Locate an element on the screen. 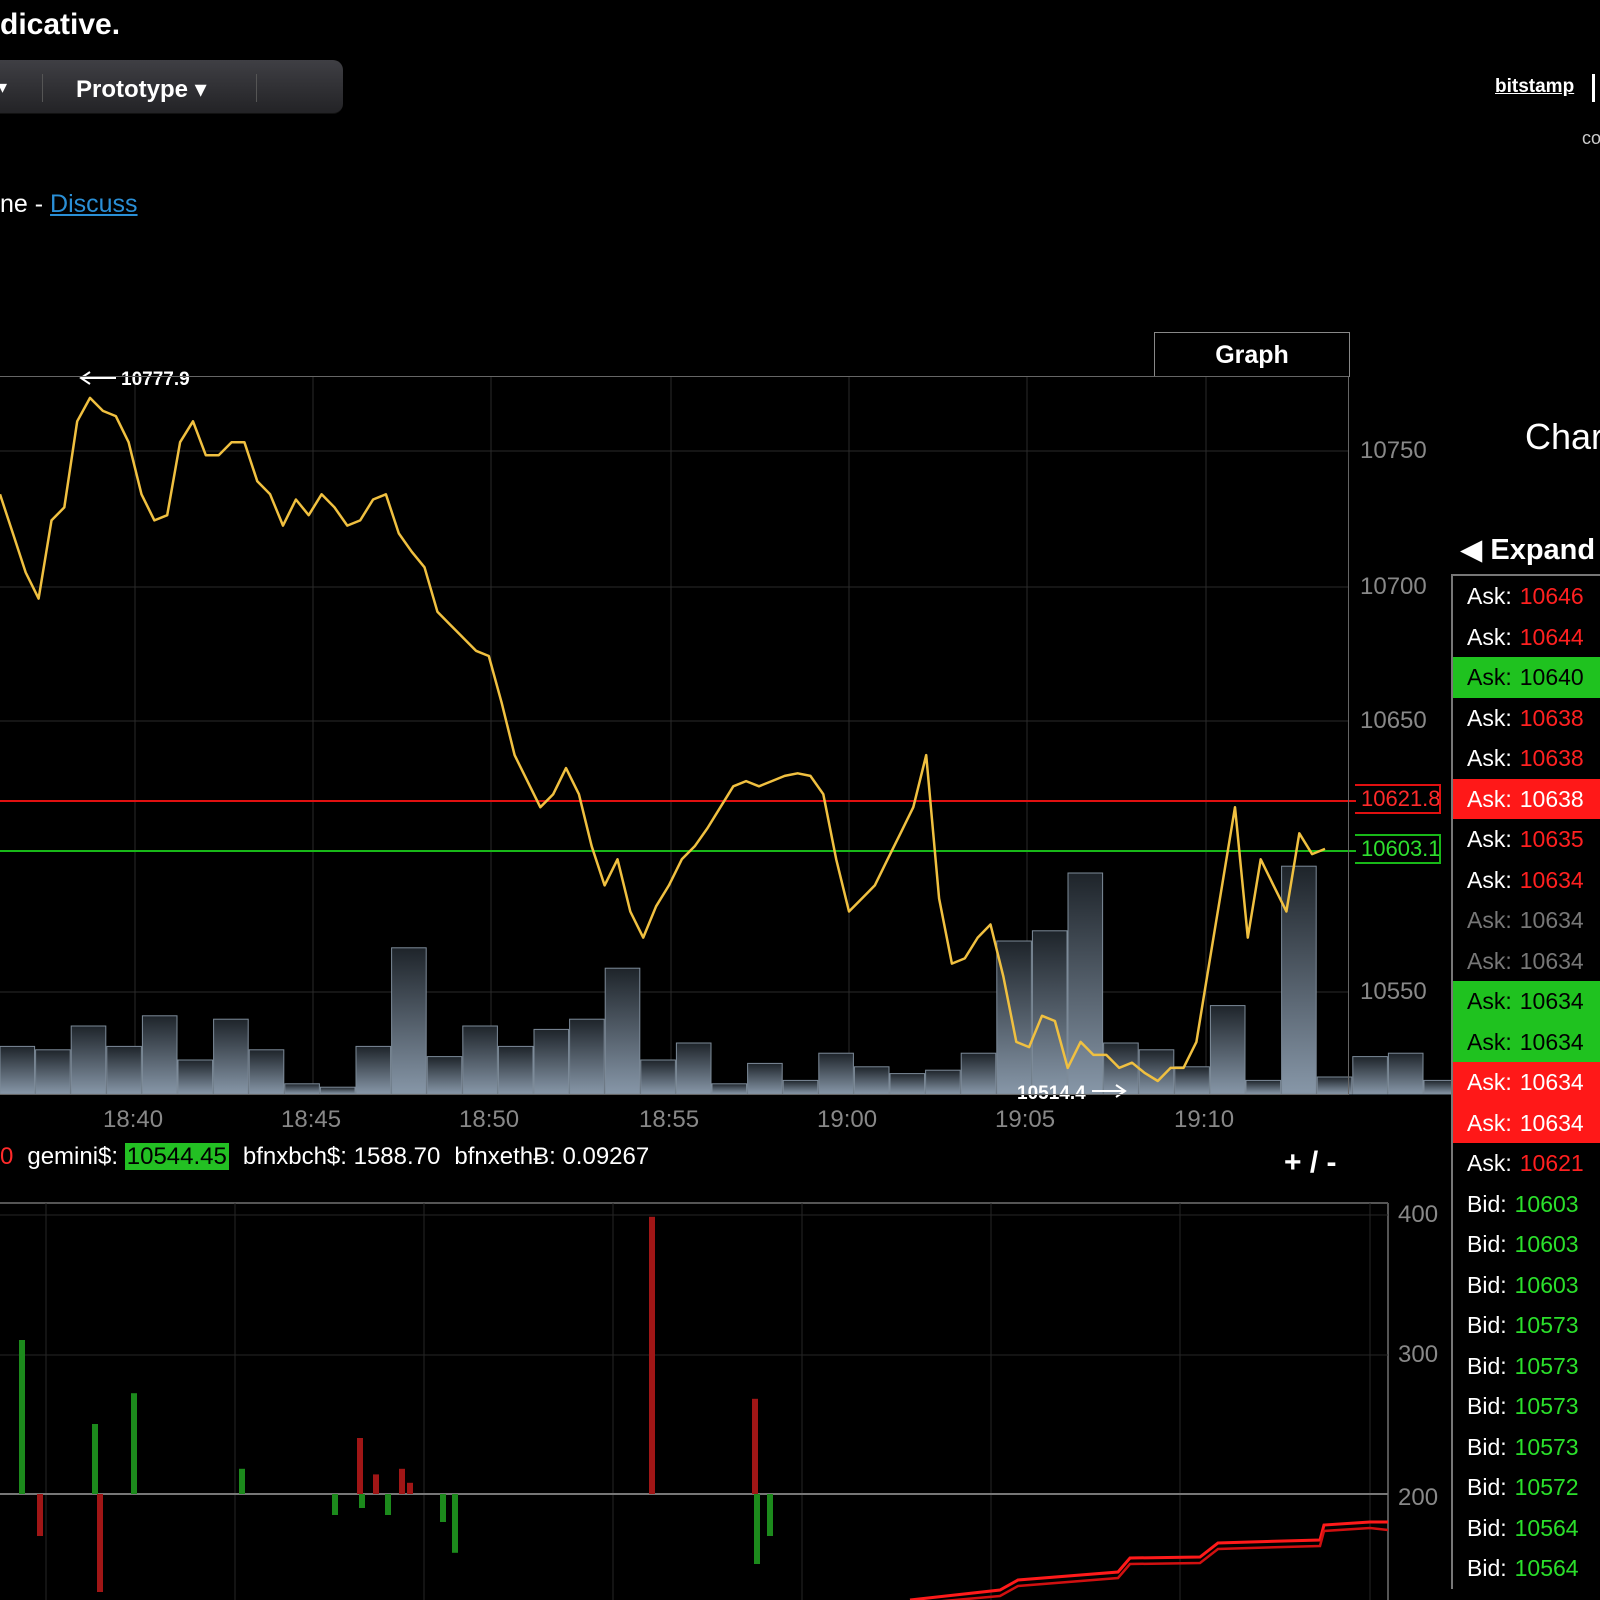  price-x-tick: 18:55 is located at coordinates (669, 1119).